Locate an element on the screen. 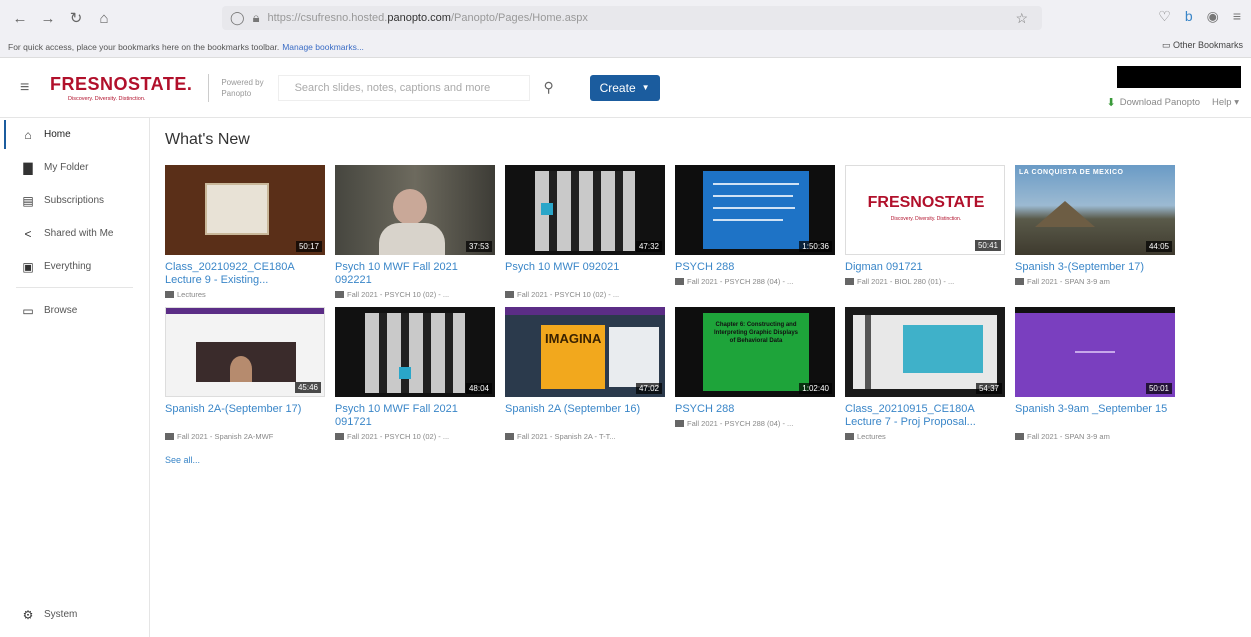  sidebar-item-label: System is located at coordinates (61, 614).